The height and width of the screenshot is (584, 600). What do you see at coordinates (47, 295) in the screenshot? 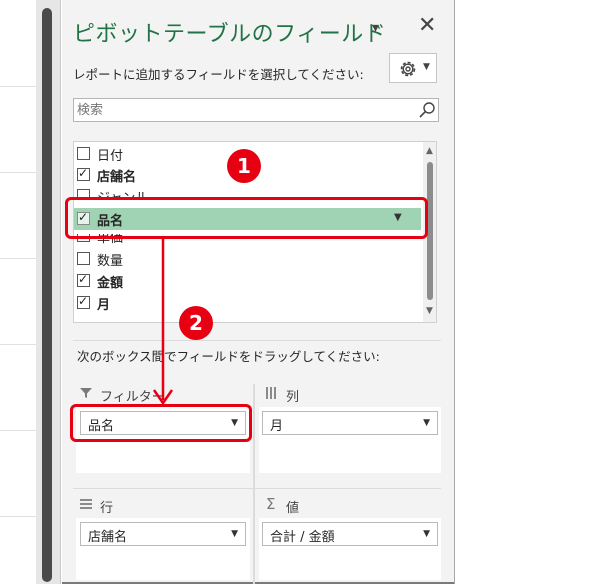
I see `sheet-scrollbar-thumb` at bounding box center [47, 295].